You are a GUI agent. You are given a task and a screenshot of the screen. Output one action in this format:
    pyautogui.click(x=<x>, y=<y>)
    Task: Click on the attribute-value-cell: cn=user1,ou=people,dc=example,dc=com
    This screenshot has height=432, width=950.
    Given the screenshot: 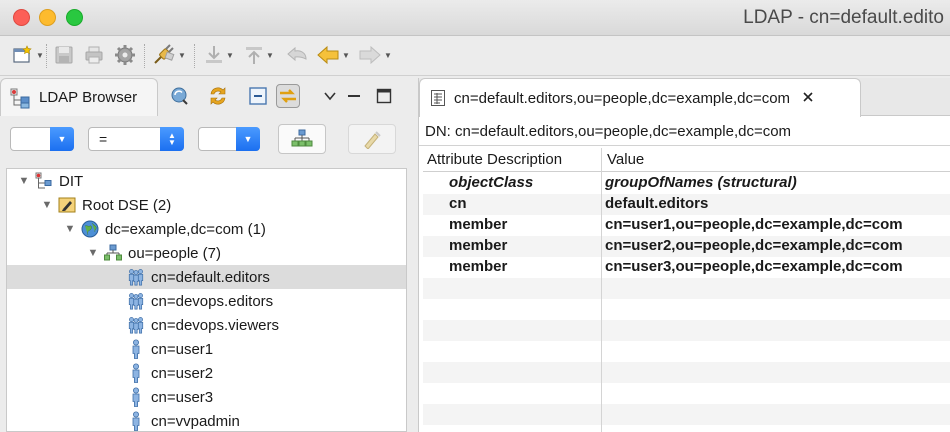 What is the action you would take?
    pyautogui.click(x=754, y=224)
    